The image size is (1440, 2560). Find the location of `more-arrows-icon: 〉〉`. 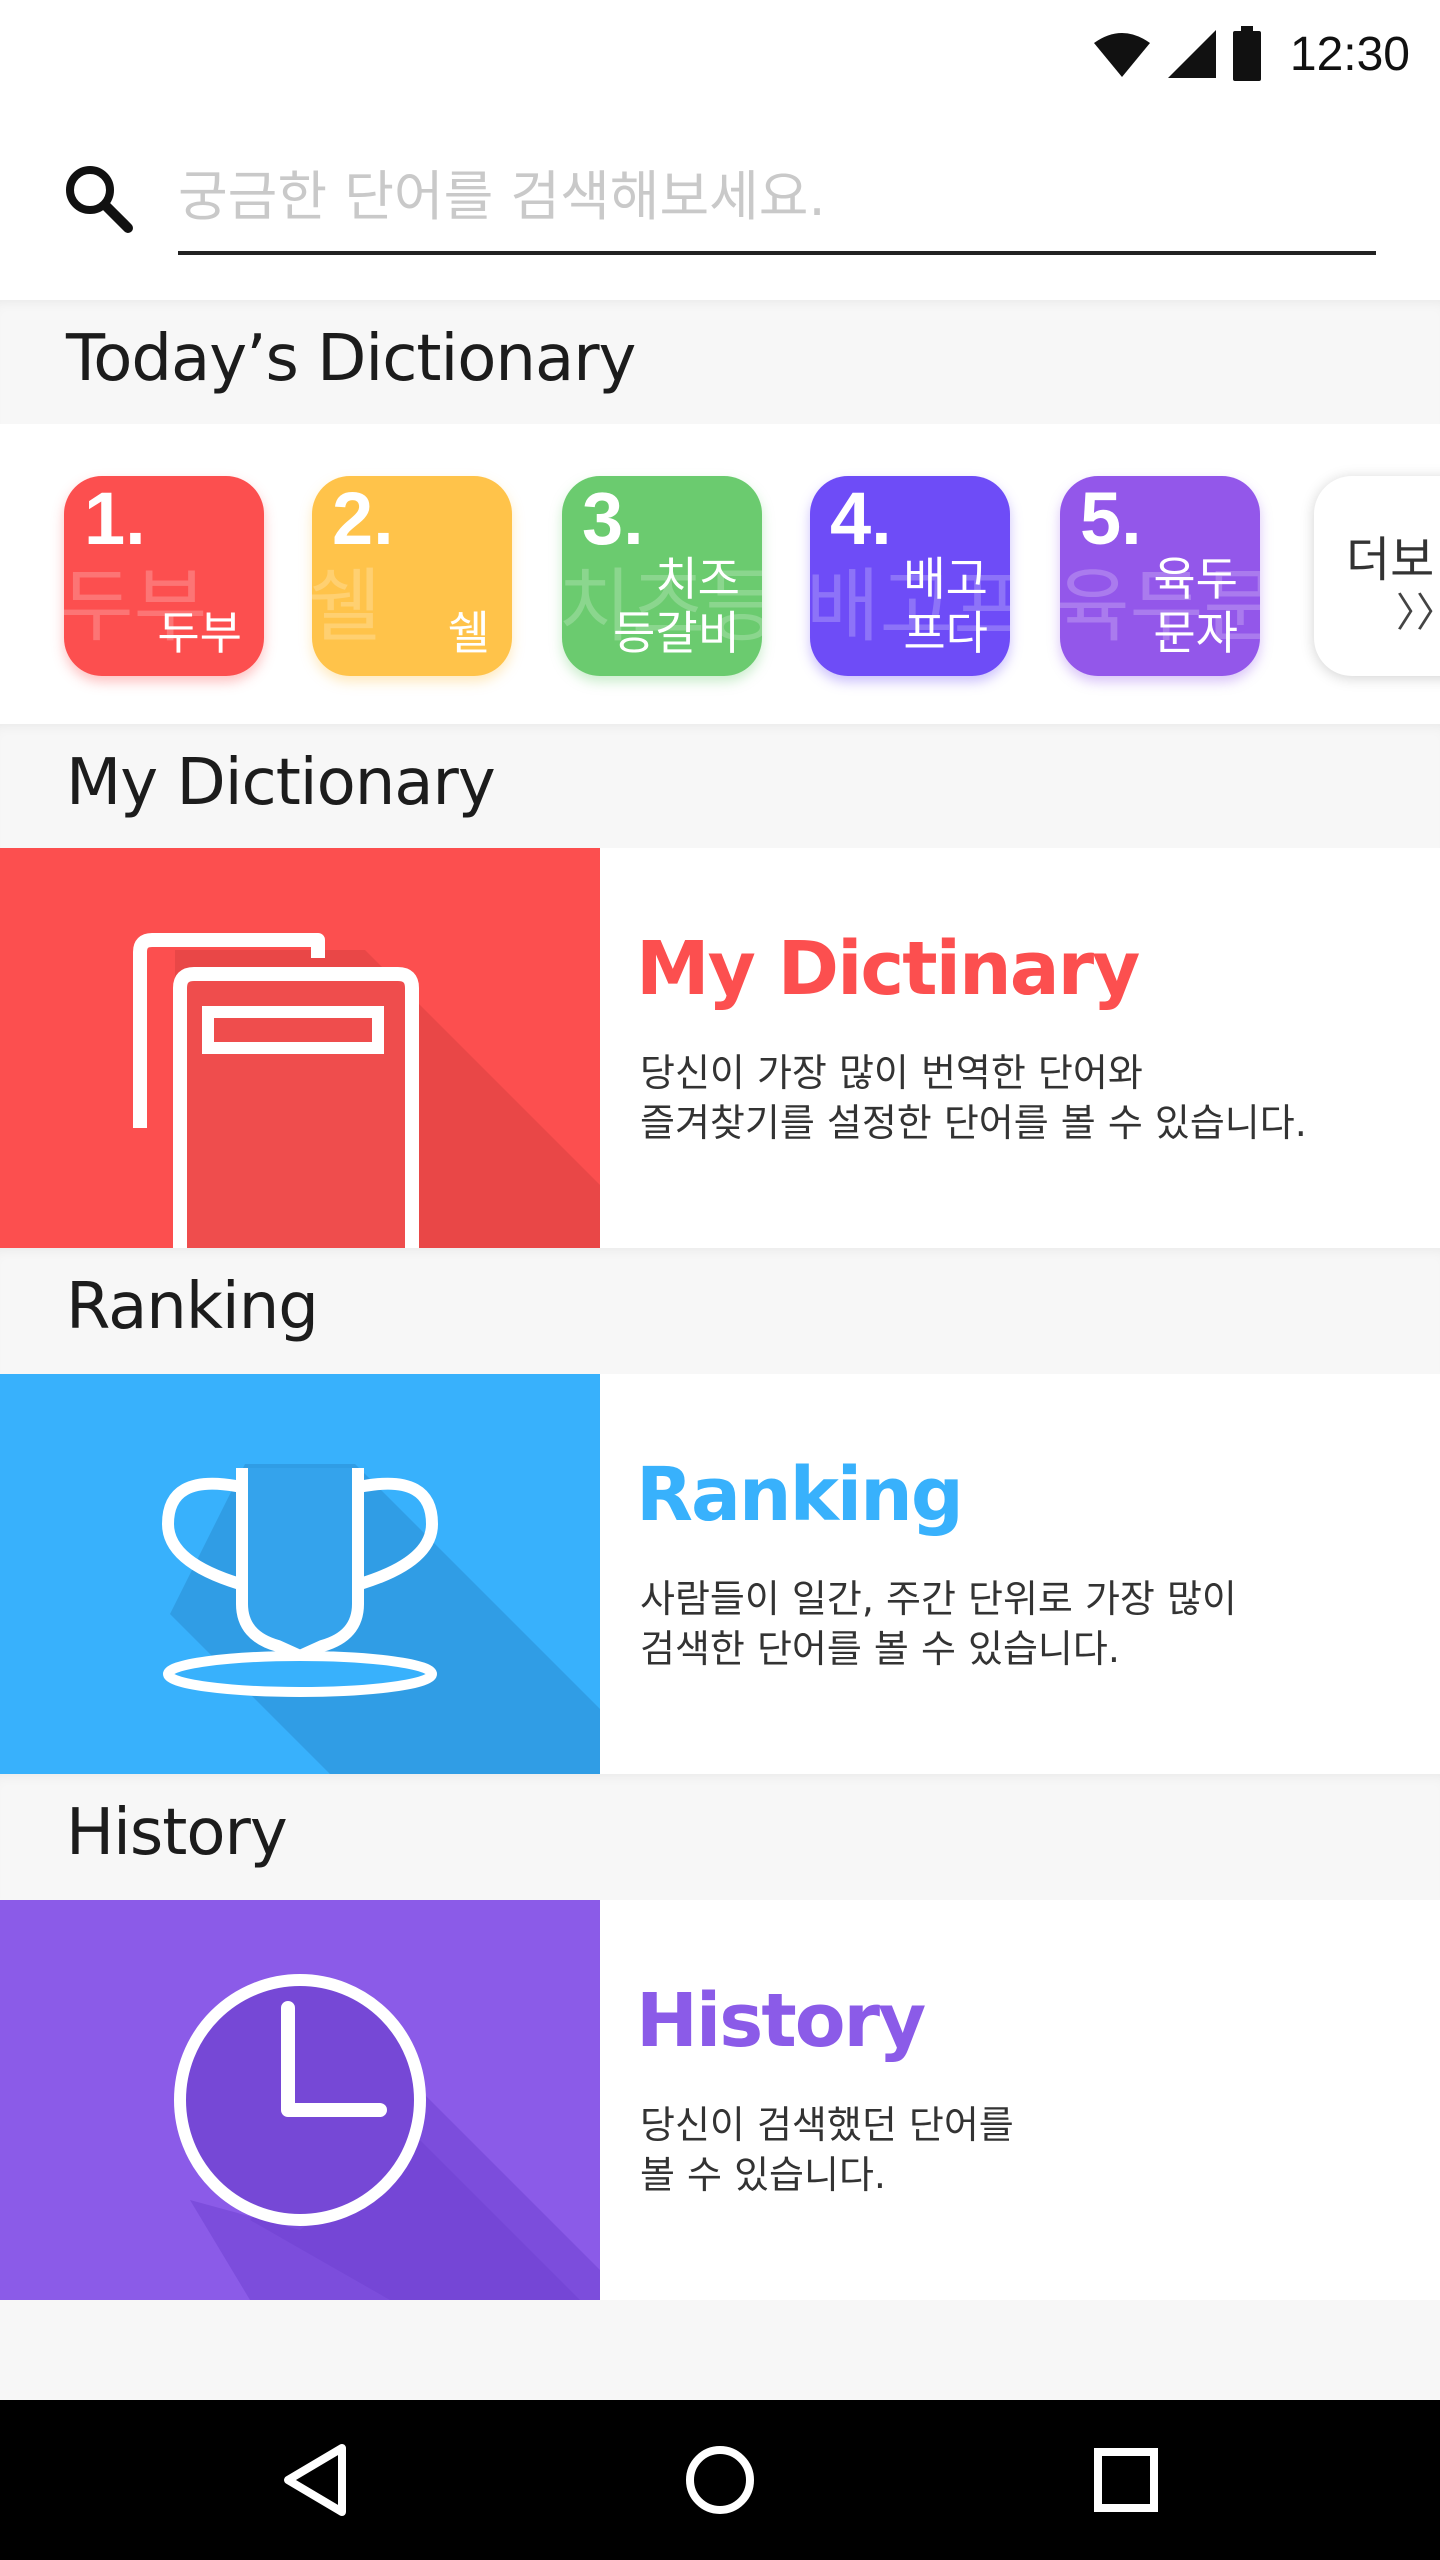

more-arrows-icon: 〉〉 is located at coordinates (1418, 613).